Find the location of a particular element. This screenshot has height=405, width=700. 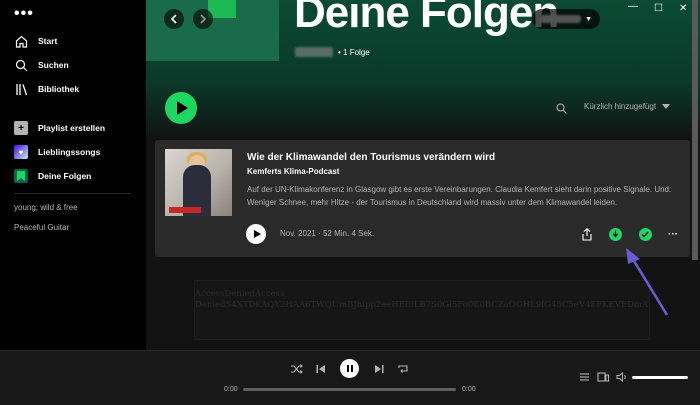

previous-icon is located at coordinates (320, 369).